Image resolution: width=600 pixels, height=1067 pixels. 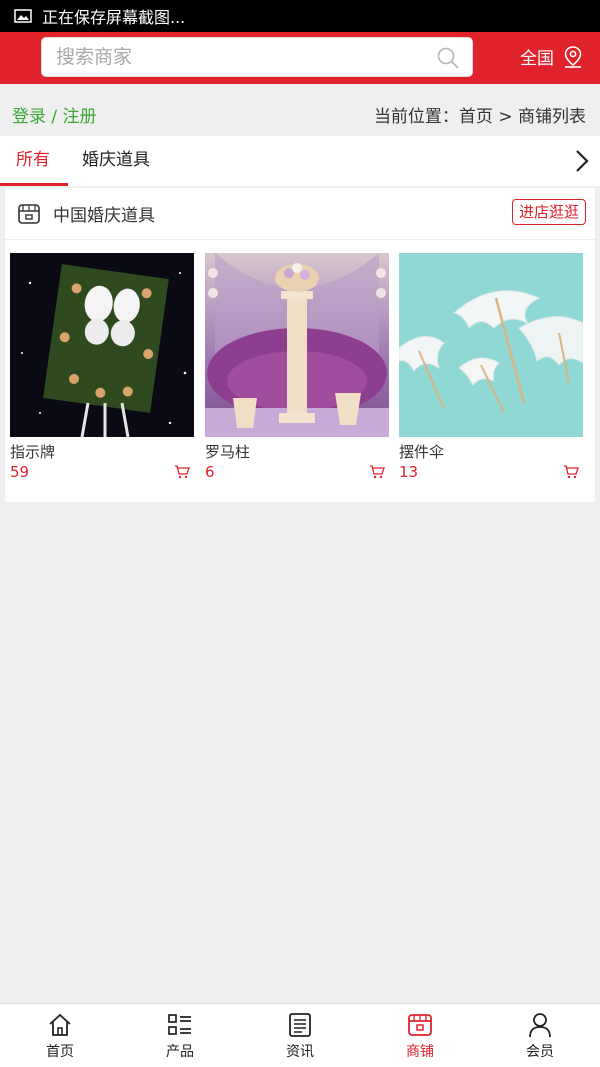 I want to click on image-icon, so click(x=23, y=16).